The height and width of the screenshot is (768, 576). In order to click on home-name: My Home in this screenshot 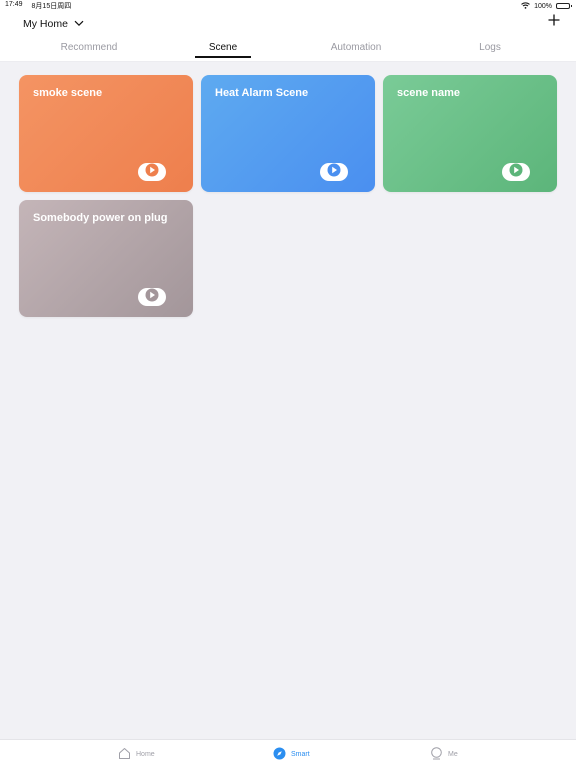, I will do `click(45, 24)`.